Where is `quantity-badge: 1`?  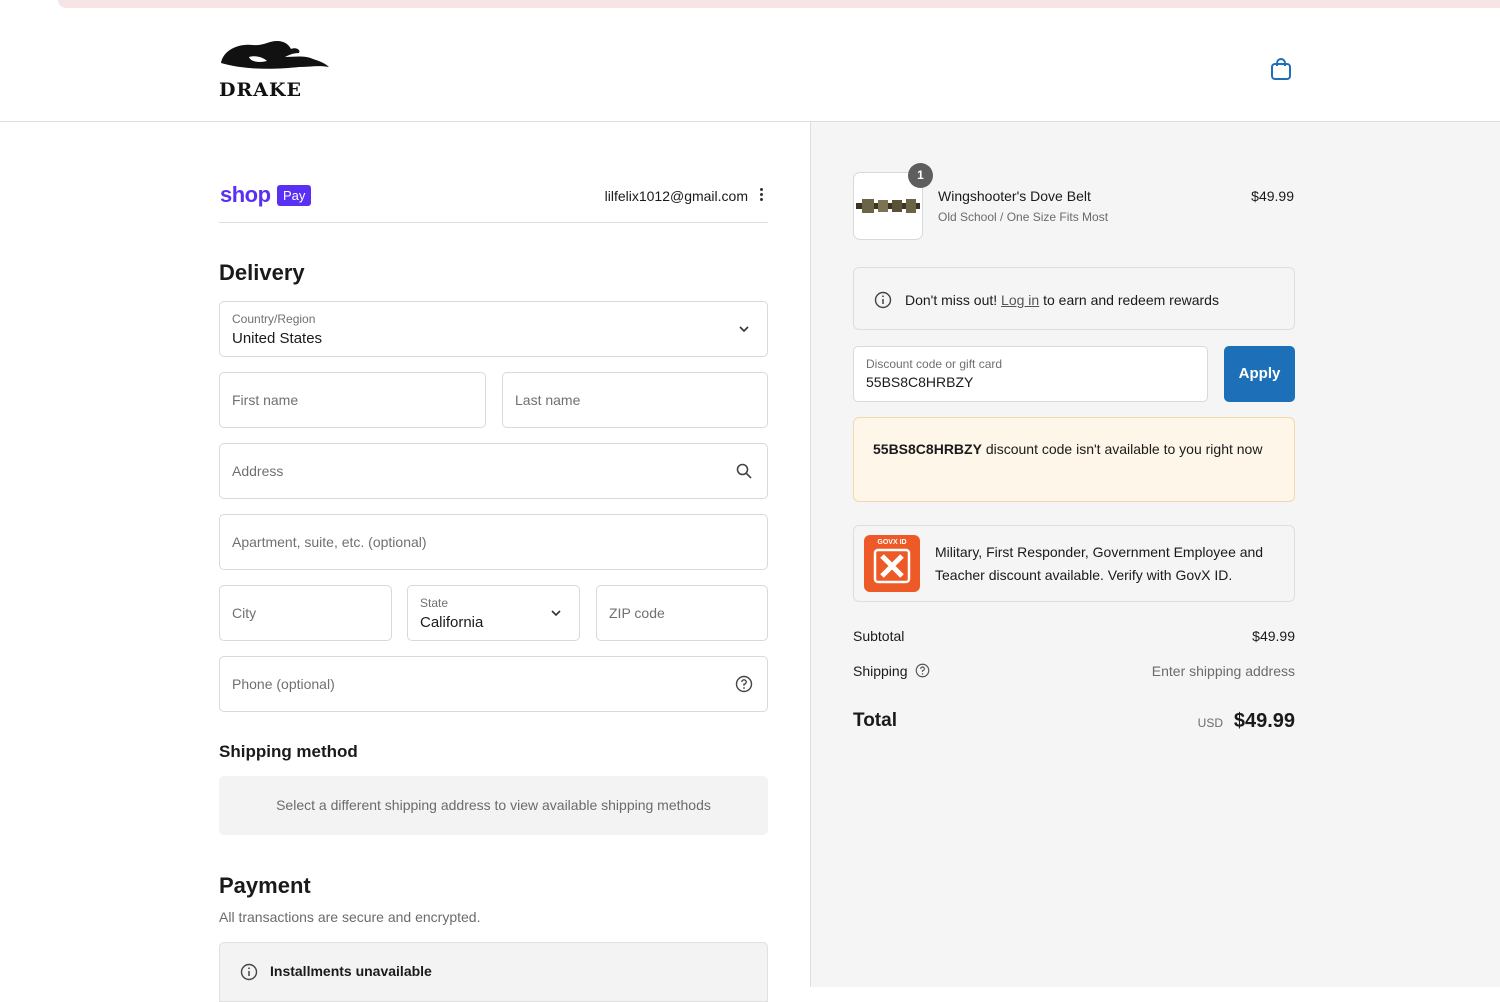 quantity-badge: 1 is located at coordinates (920, 175).